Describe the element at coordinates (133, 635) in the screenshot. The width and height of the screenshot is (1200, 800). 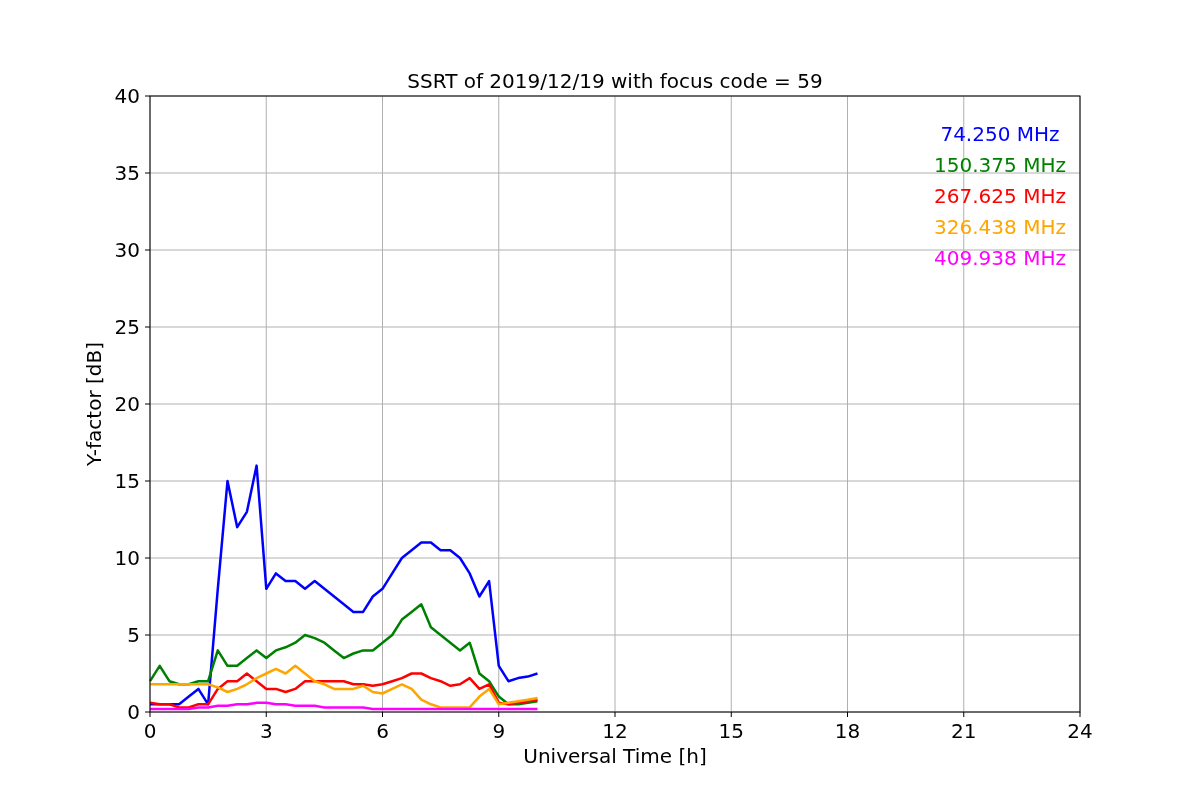
I see `tick-label: 5` at that location.